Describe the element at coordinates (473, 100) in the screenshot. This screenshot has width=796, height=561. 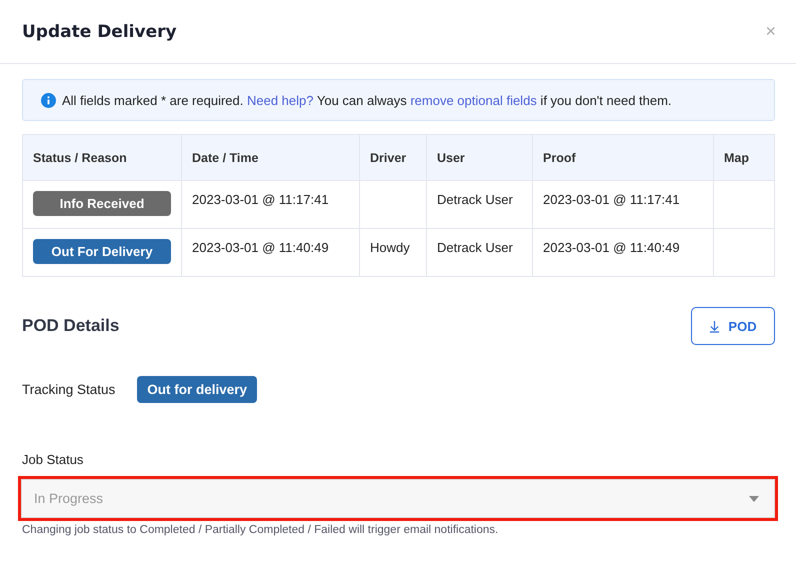
I see `help-link: remove optional fields` at that location.